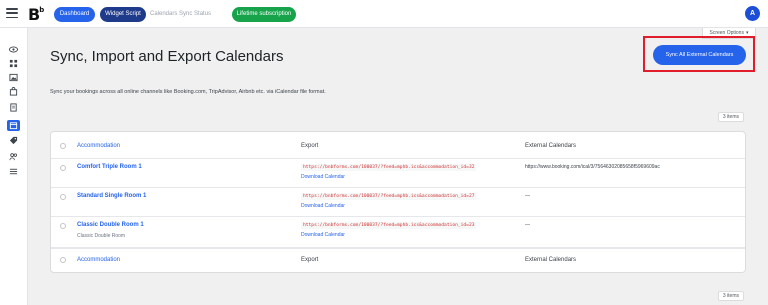  What do you see at coordinates (398, 260) in the screenshot?
I see `table-footer-row: Accommodation Export External Calendars` at bounding box center [398, 260].